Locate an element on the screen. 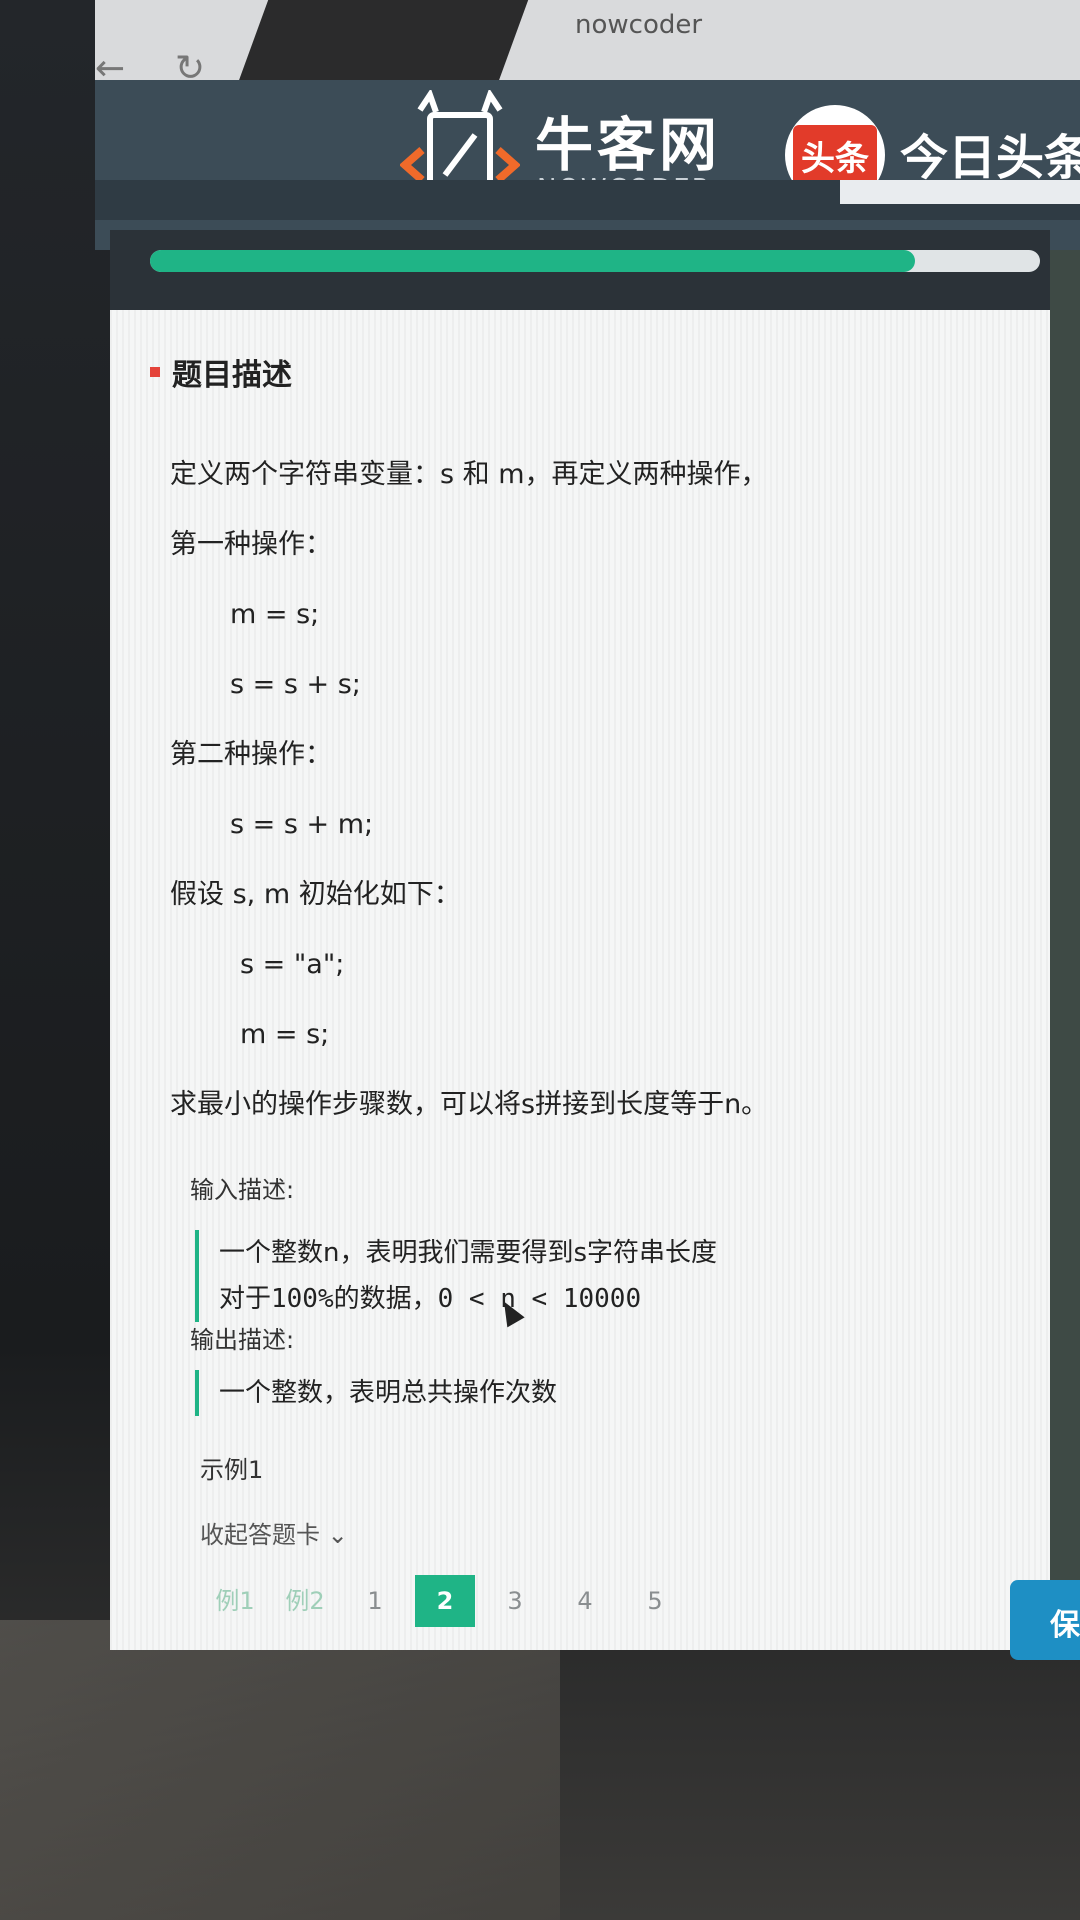 This screenshot has height=1920, width=1080. description-line: s = s + m; is located at coordinates (302, 824).